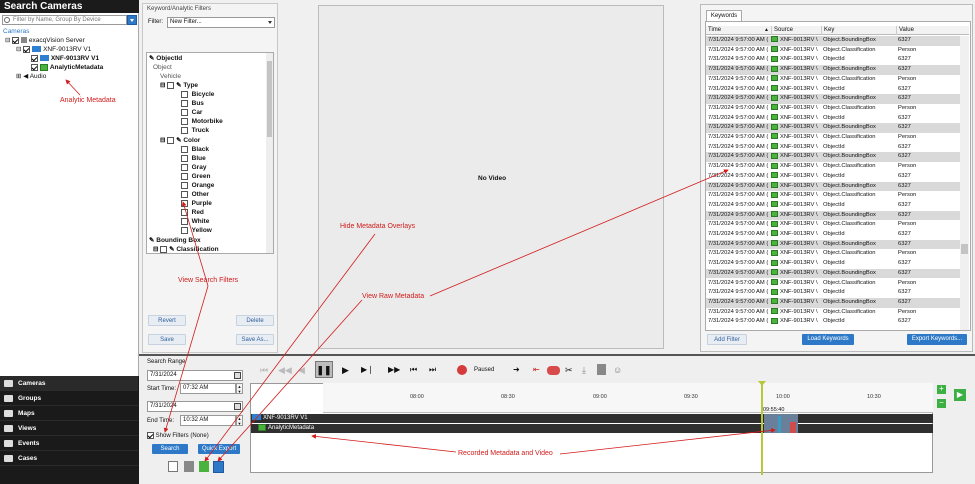 The width and height of the screenshot is (975, 484). I want to click on arrow-hide-overlays, so click(290, 347).